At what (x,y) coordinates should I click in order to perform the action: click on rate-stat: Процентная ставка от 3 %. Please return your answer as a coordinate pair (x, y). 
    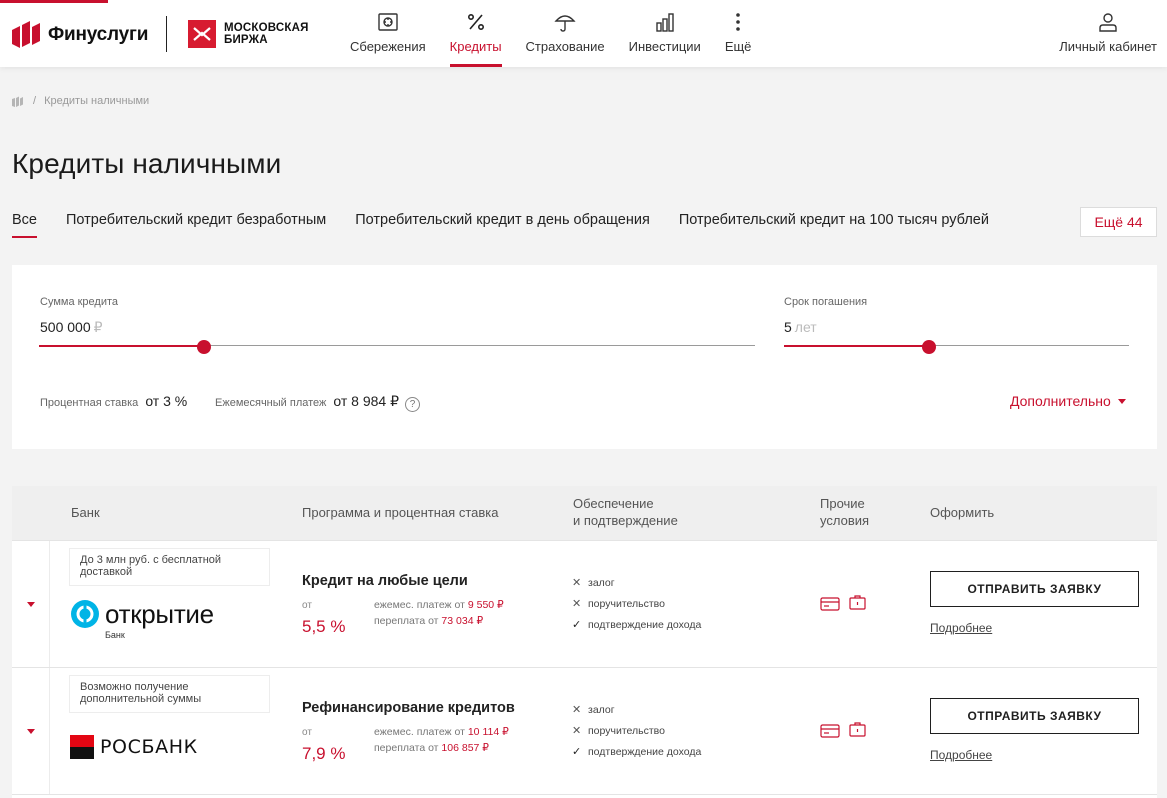
    Looking at the image, I should click on (113, 401).